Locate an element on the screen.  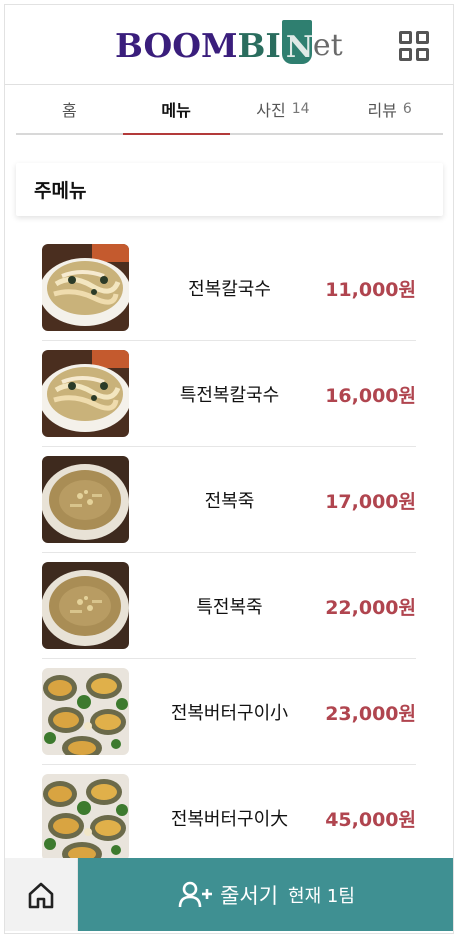
tab-photos: 사진 14 is located at coordinates (283, 109).